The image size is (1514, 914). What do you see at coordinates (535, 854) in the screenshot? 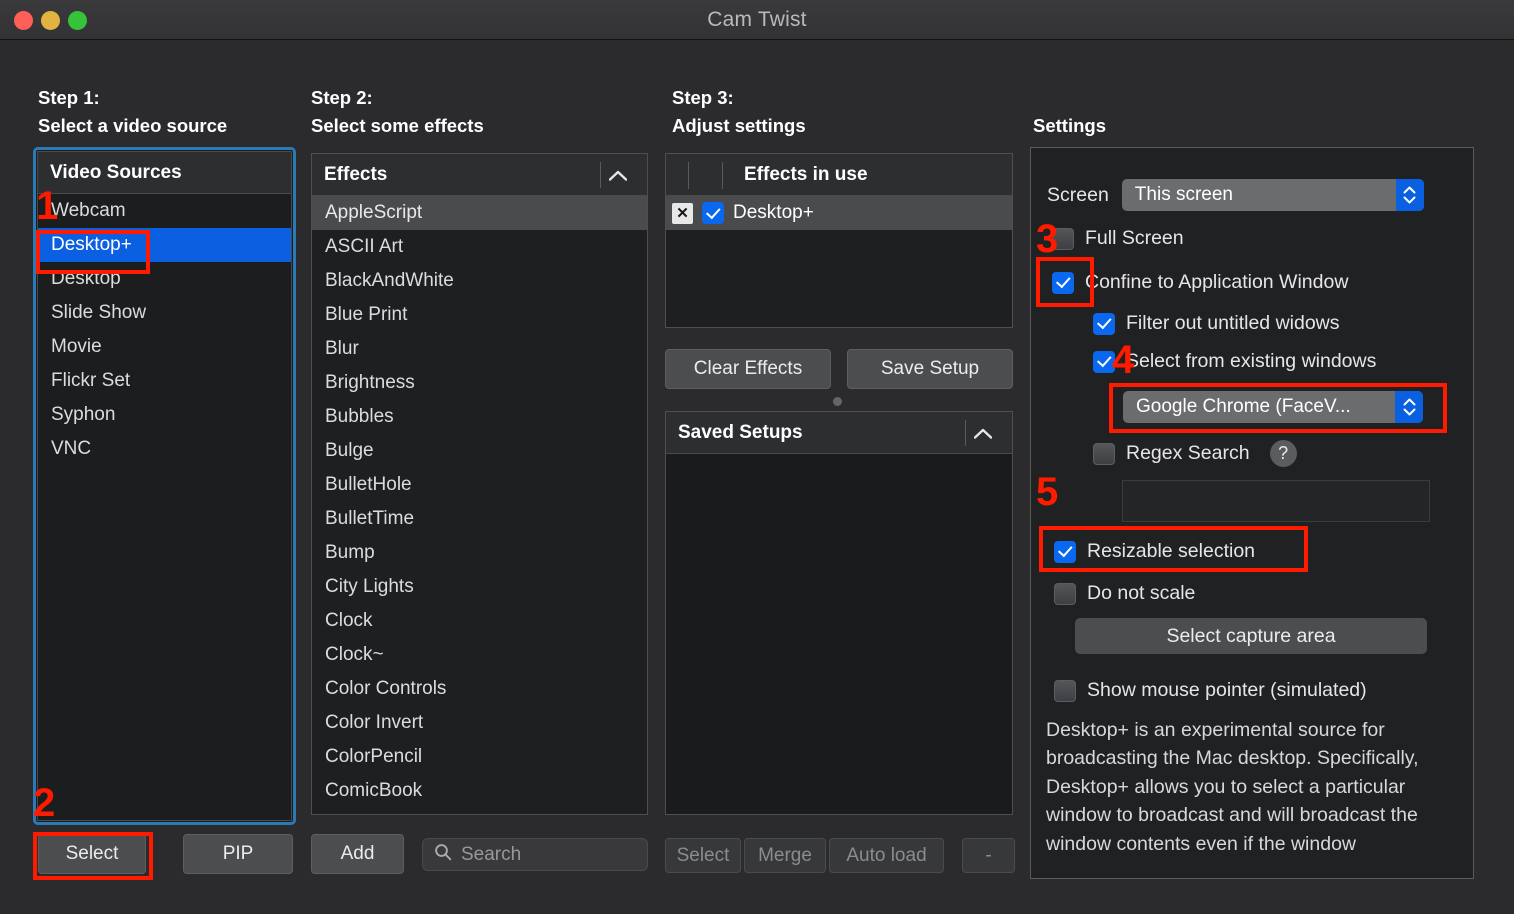
I see `effects-search-field: Search` at bounding box center [535, 854].